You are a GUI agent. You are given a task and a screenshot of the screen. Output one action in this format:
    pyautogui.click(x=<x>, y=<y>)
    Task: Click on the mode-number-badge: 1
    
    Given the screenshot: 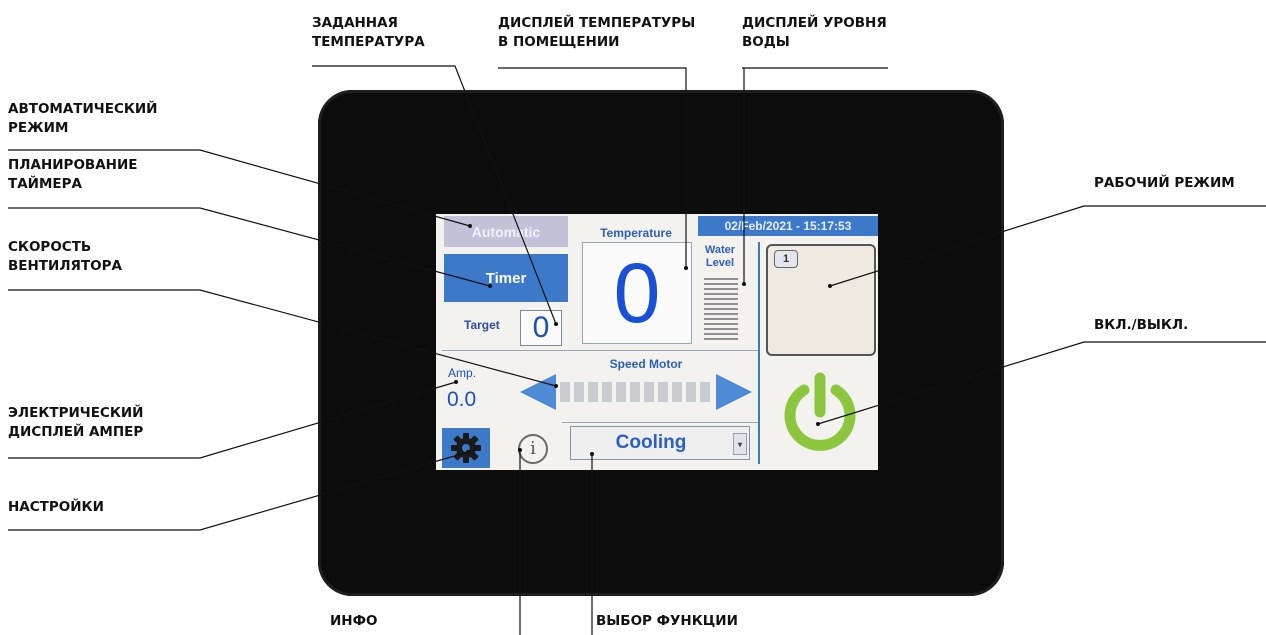 What is the action you would take?
    pyautogui.click(x=786, y=259)
    